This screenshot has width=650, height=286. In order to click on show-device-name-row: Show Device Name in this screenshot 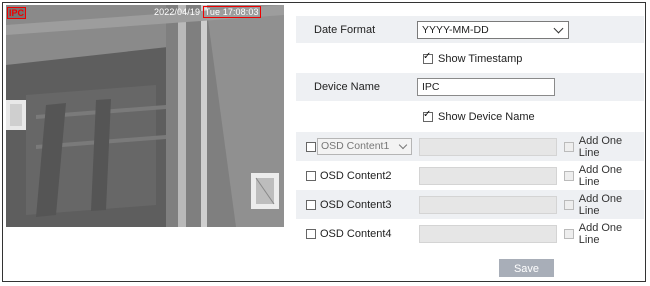, I will do `click(470, 117)`.